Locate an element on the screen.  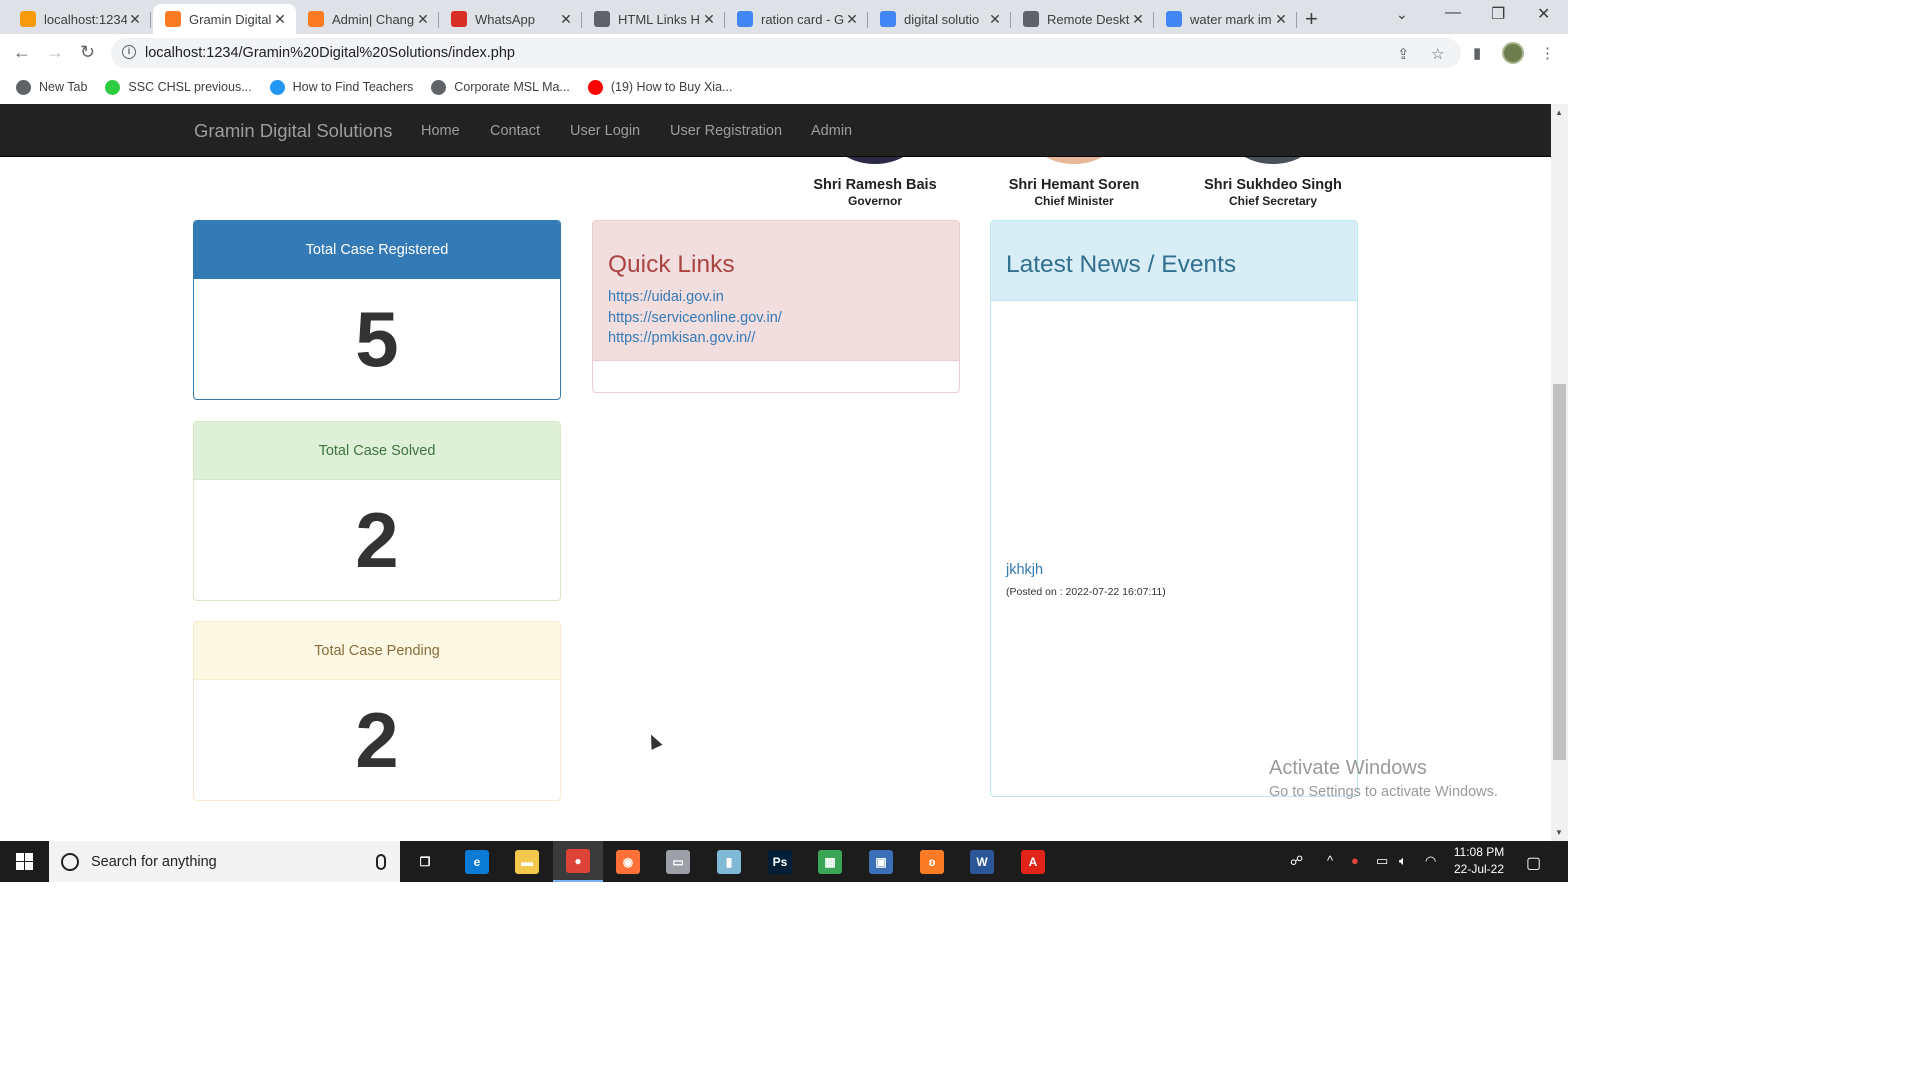
nav-user-login: User Login is located at coordinates (605, 131).